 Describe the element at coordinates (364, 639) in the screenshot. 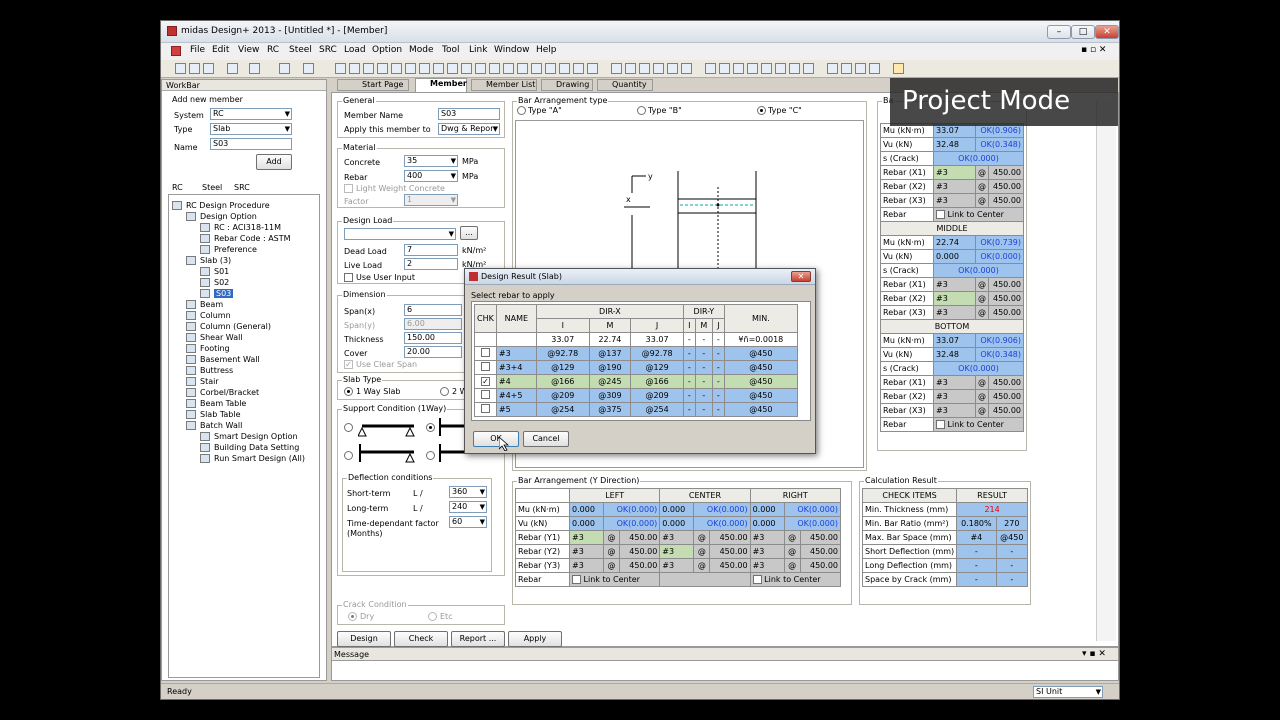

I see `design-button: Design` at that location.